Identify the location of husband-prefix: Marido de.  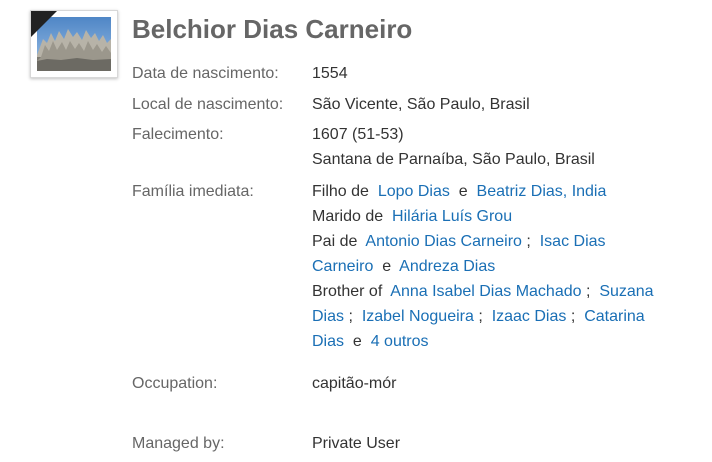
(348, 216).